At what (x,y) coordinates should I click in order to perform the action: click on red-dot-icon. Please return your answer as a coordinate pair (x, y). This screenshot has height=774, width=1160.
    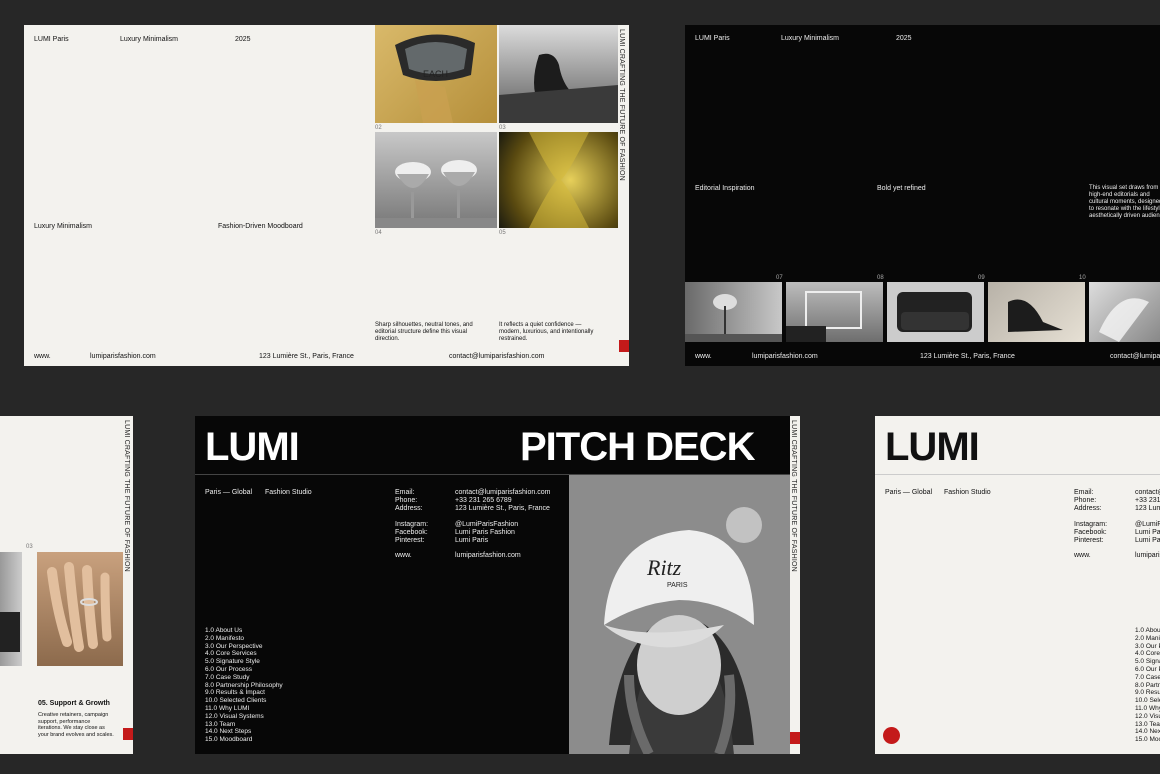
    Looking at the image, I should click on (891, 735).